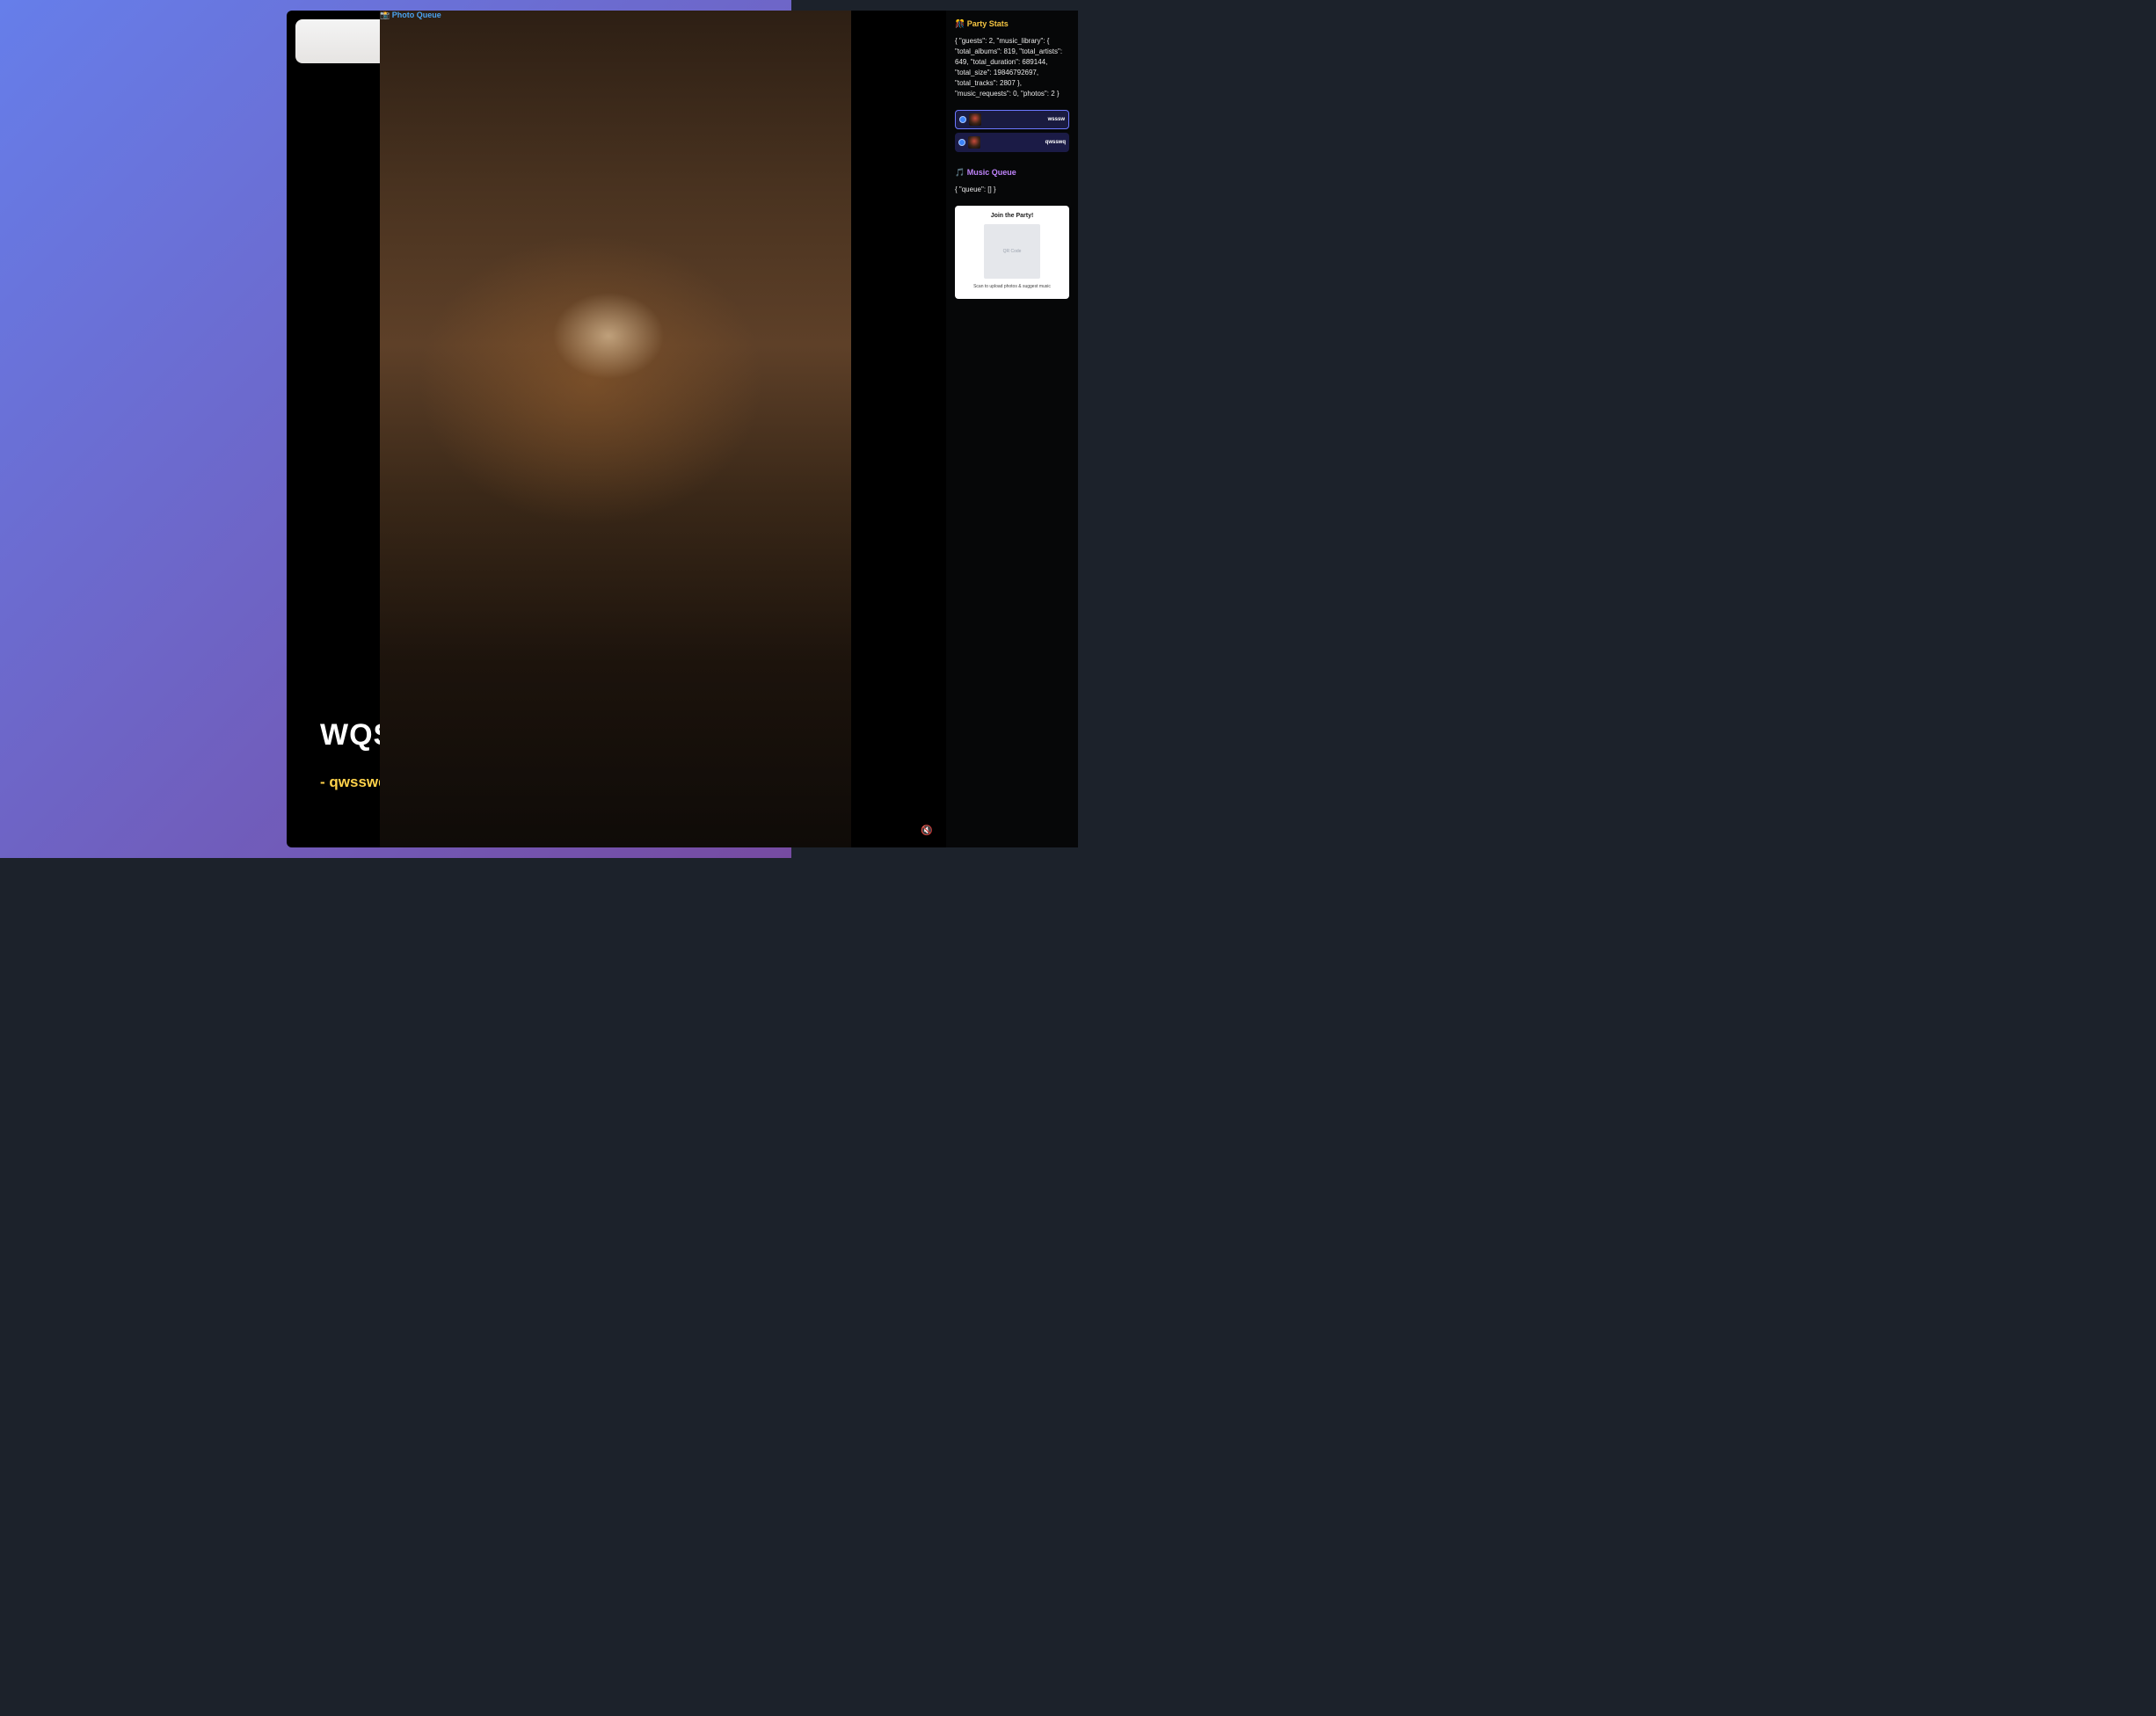  Describe the element at coordinates (982, 23) in the screenshot. I see `party-stats-title: 🎊 Party Stats` at that location.